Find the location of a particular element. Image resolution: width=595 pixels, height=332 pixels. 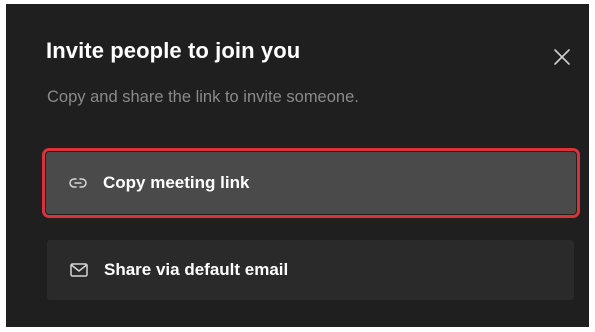

mail-icon is located at coordinates (79, 270).